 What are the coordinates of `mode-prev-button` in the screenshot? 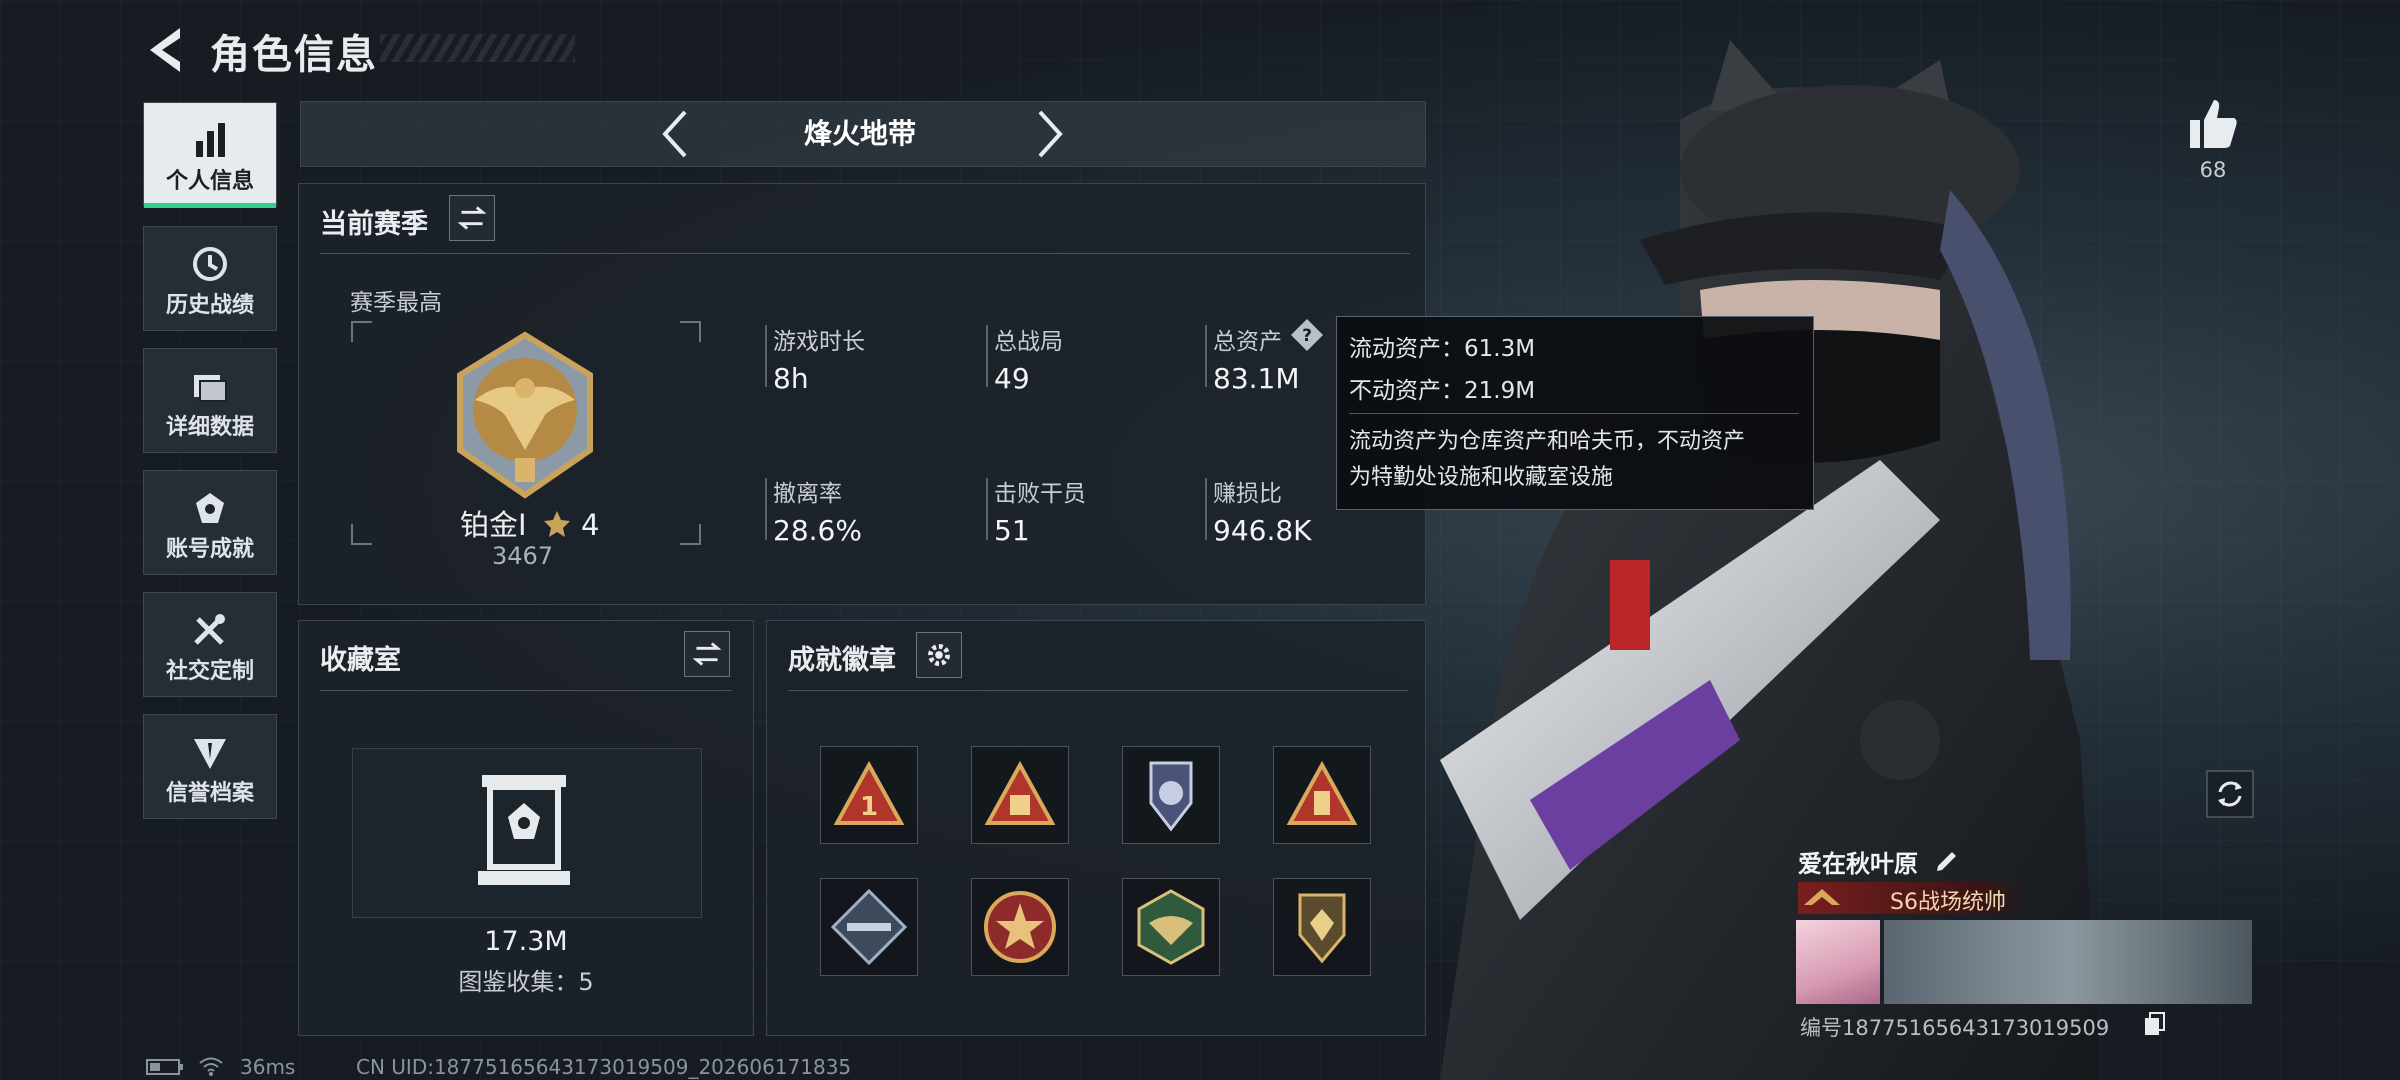 It's located at (675, 134).